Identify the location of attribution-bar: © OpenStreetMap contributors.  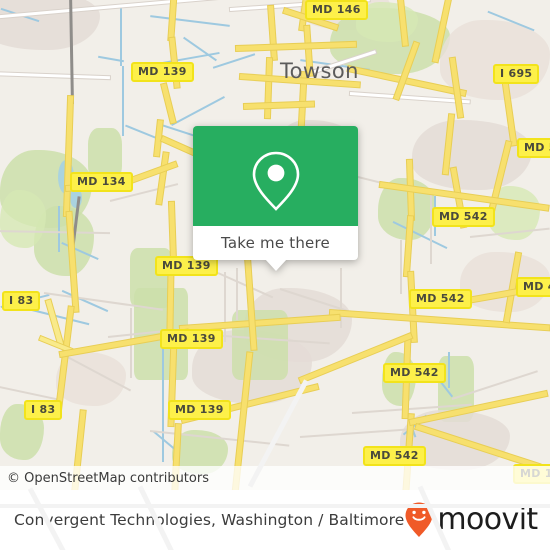
(275, 478).